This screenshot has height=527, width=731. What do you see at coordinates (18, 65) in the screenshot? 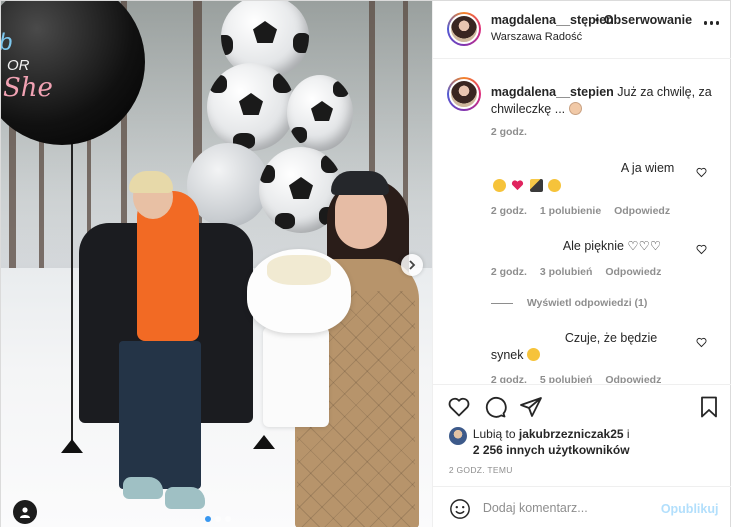
I see `balloon-text-or: OR` at bounding box center [18, 65].